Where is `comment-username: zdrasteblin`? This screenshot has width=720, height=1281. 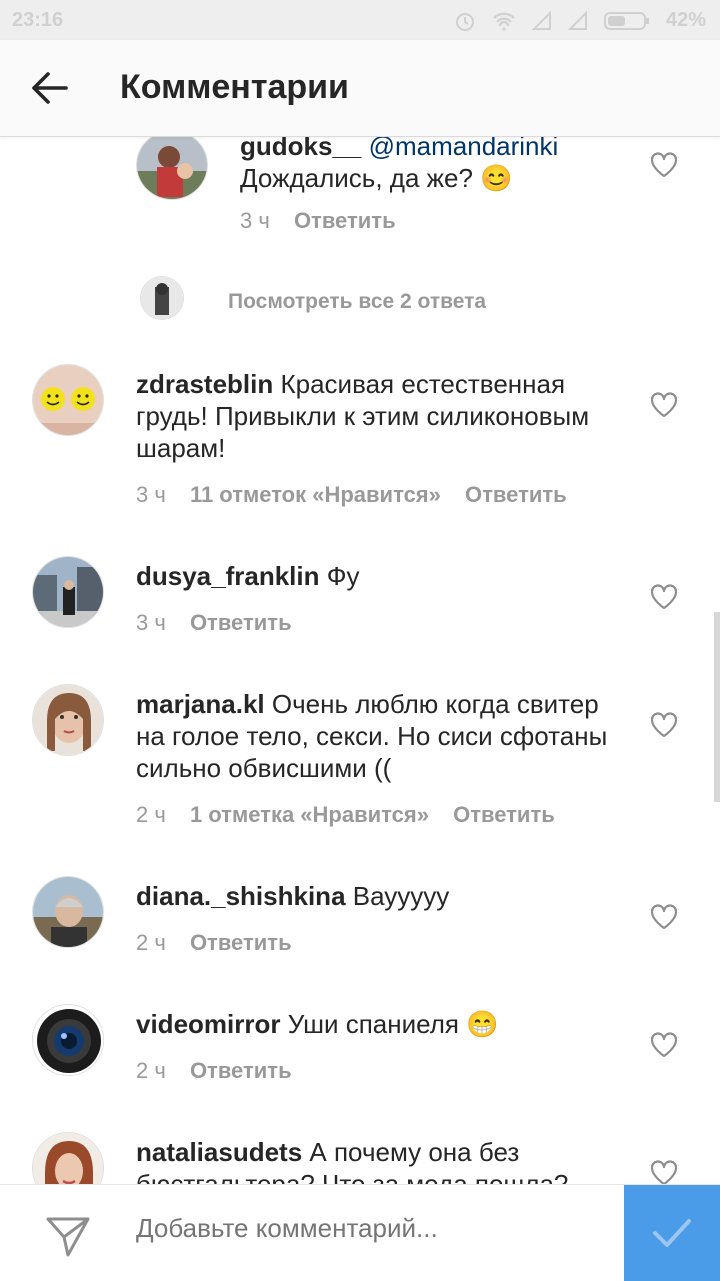 comment-username: zdrasteblin is located at coordinates (204, 384).